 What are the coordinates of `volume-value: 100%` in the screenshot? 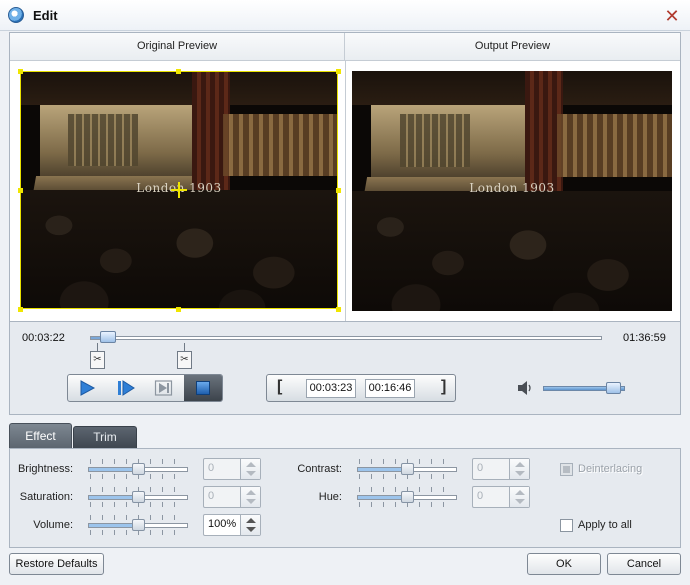 It's located at (222, 524).